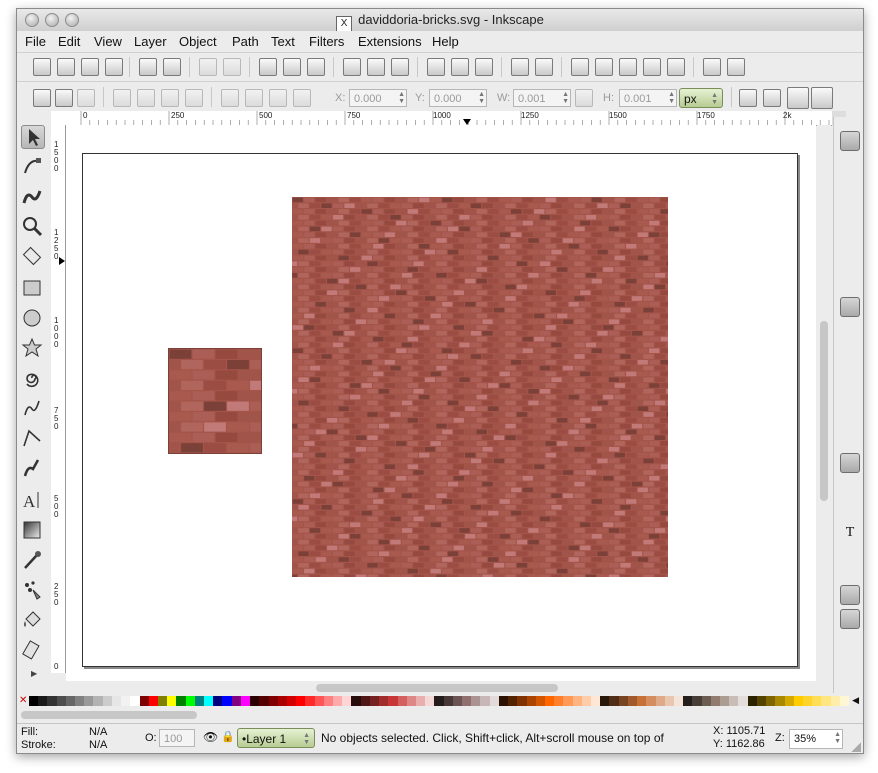  I want to click on snap-cusp-icon, so click(850, 381).